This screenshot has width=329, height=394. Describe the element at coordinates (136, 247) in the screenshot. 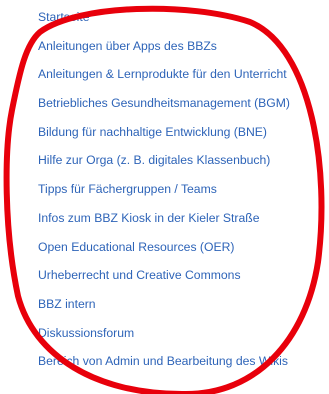

I see `sidebar-item-label: Open Educational Resources (OER)` at that location.